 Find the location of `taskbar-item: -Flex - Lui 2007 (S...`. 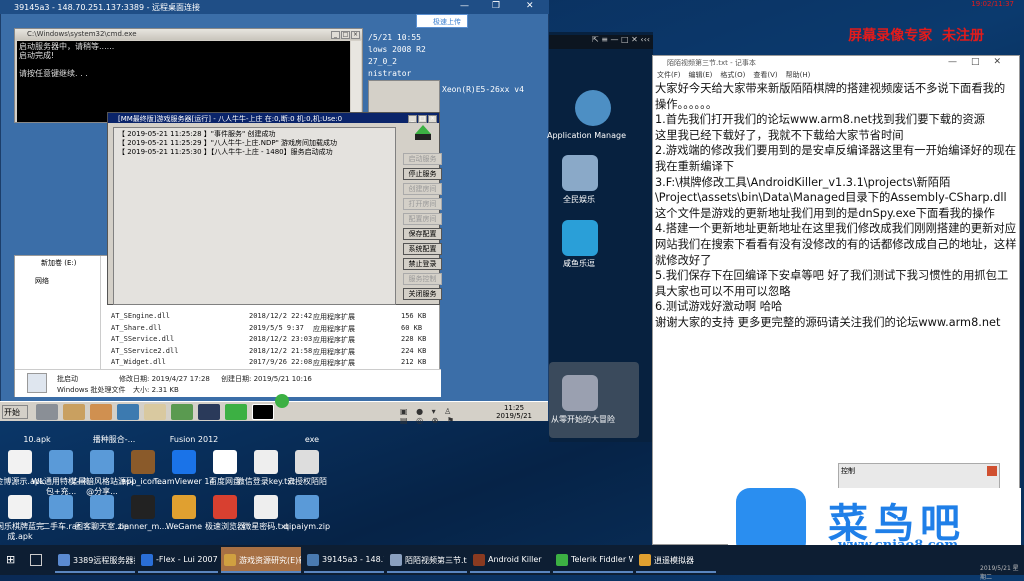

taskbar-item: -Flex - Lui 2007 (S... is located at coordinates (178, 560).